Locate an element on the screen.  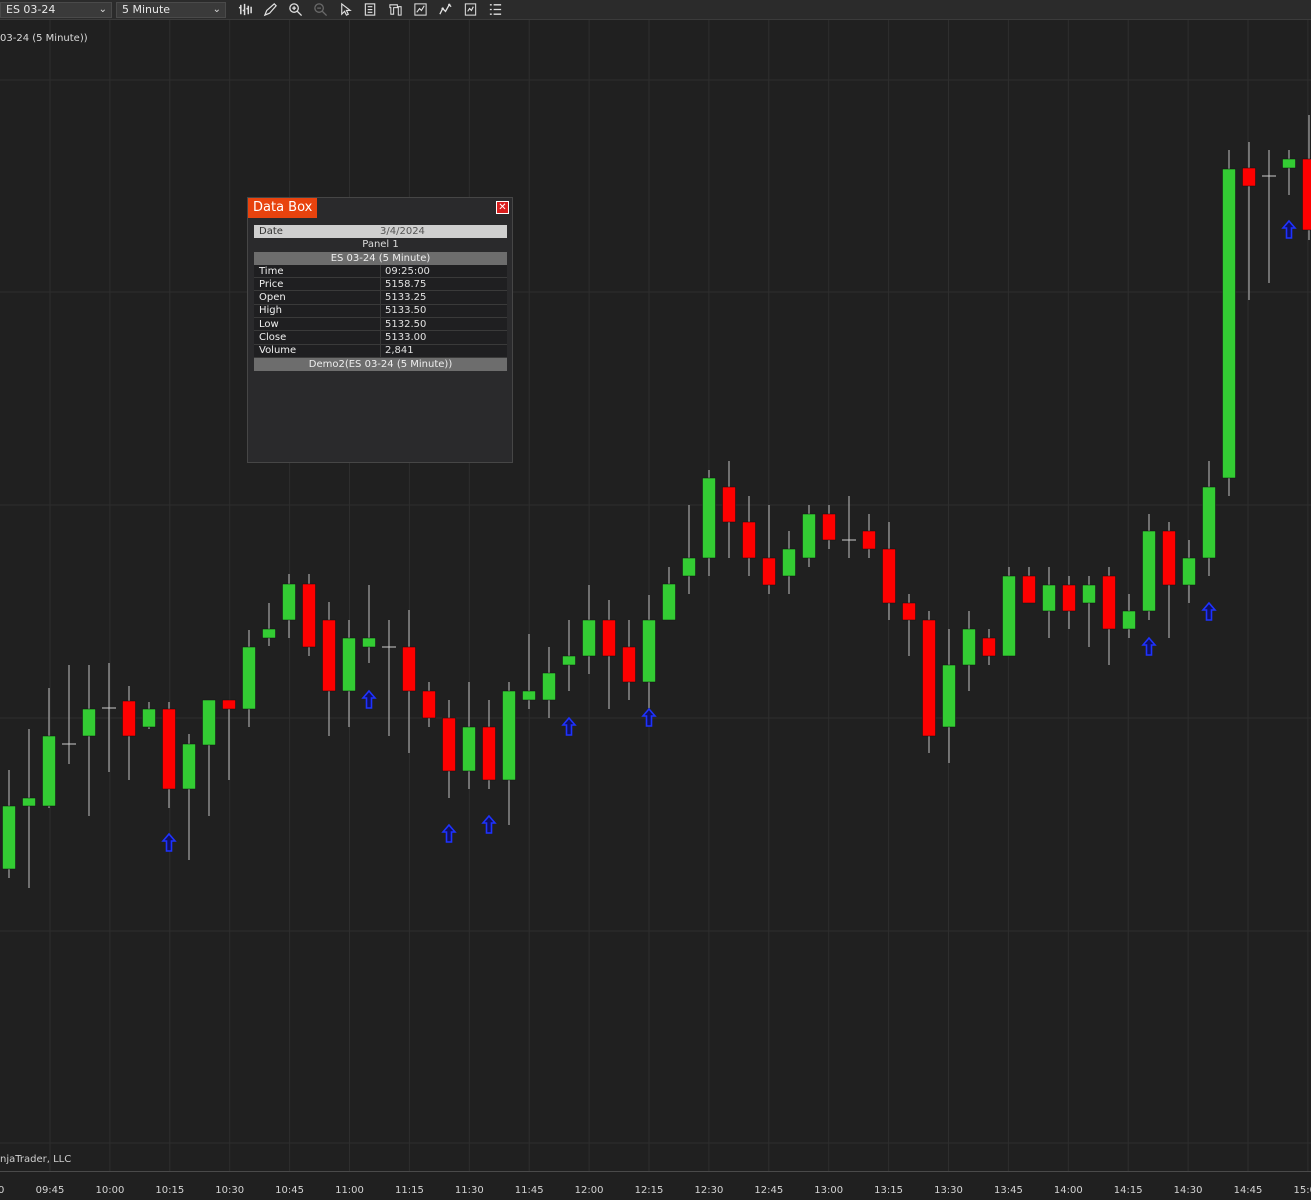
data-box-field-row: Open 5133.25 is located at coordinates (380, 298).